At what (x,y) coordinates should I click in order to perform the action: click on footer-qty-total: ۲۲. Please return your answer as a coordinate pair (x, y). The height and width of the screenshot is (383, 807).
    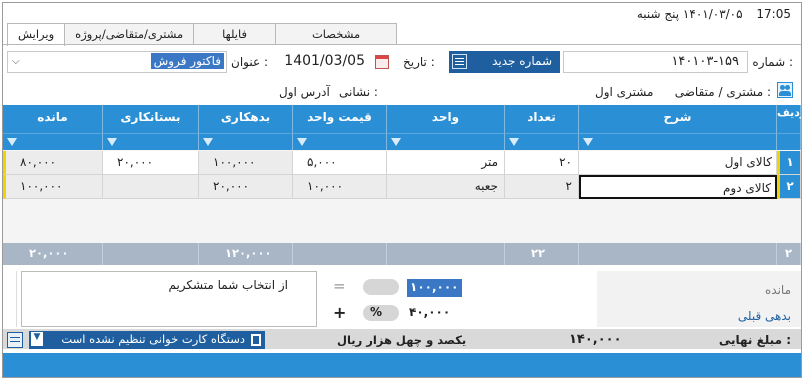
    Looking at the image, I should click on (542, 254).